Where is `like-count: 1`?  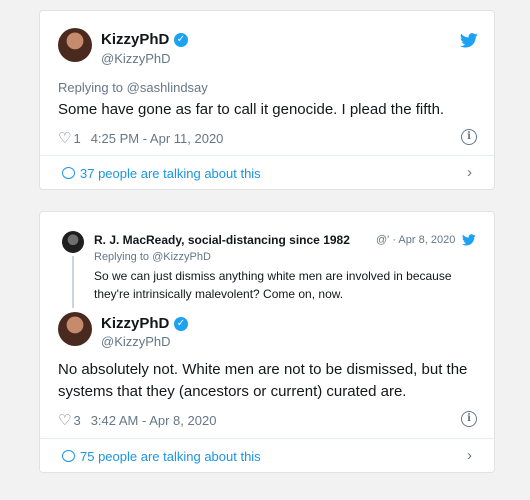 like-count: 1 is located at coordinates (76, 138).